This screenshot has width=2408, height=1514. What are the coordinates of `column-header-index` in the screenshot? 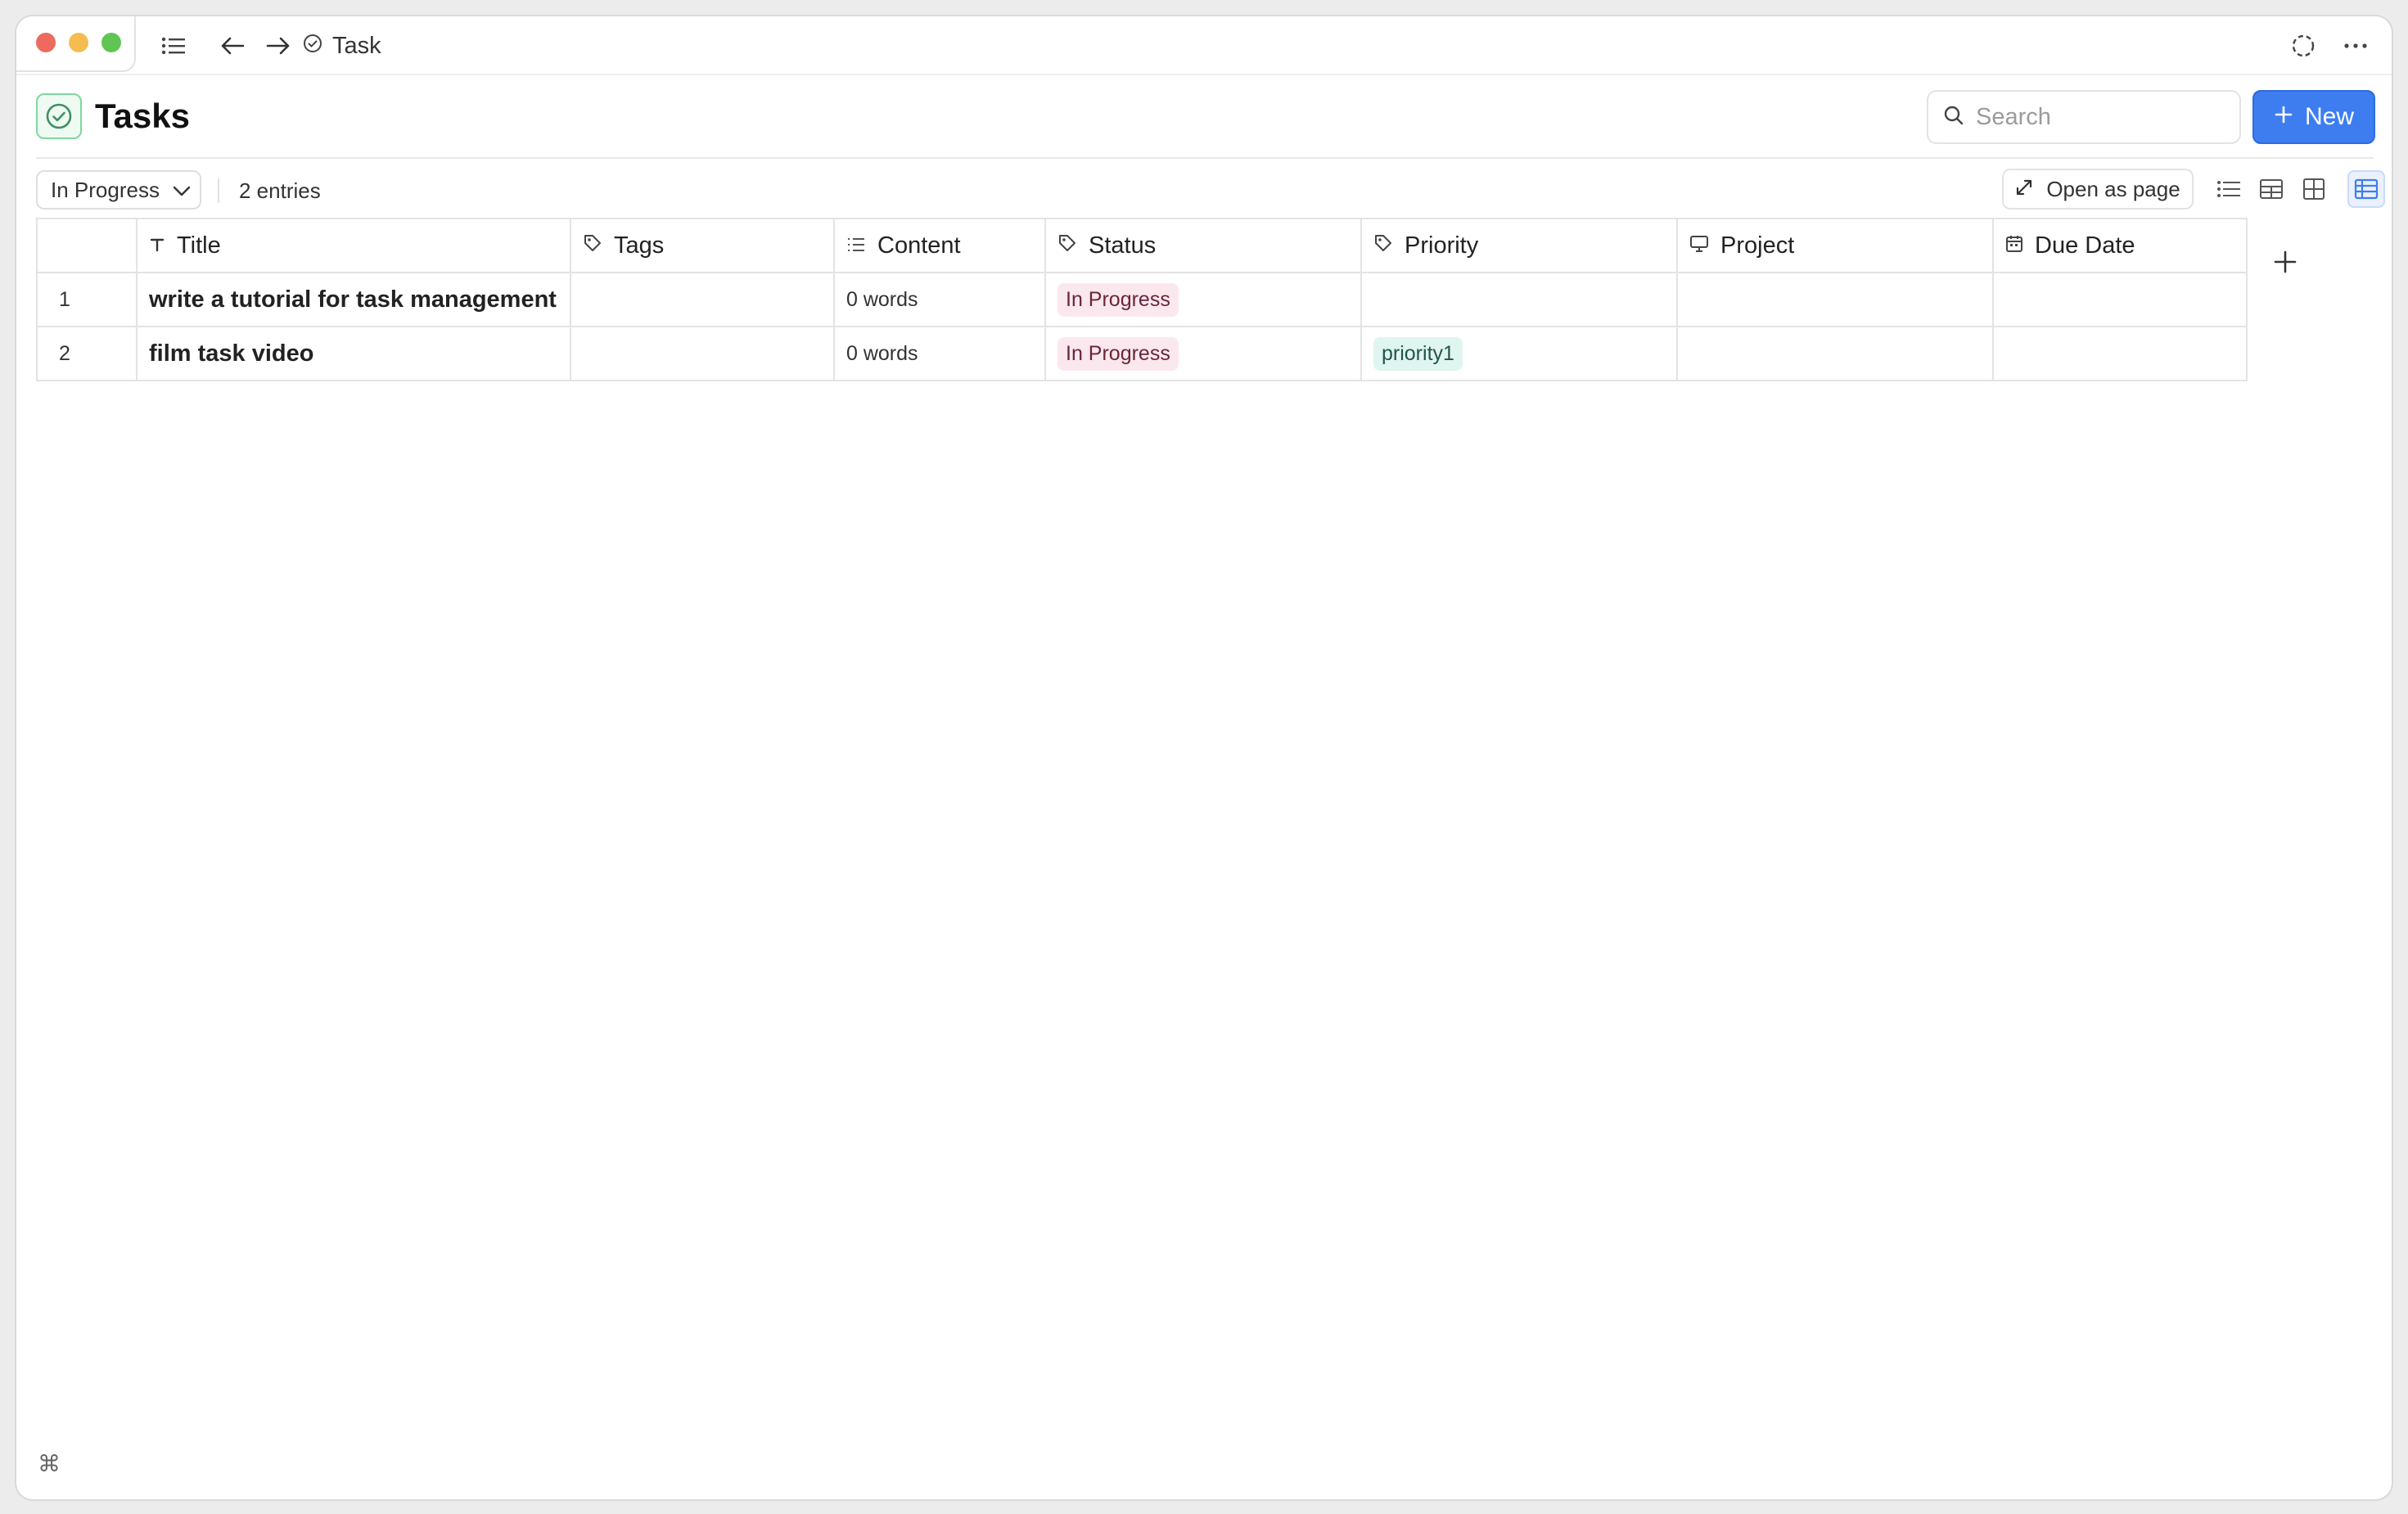 It's located at (87, 245).